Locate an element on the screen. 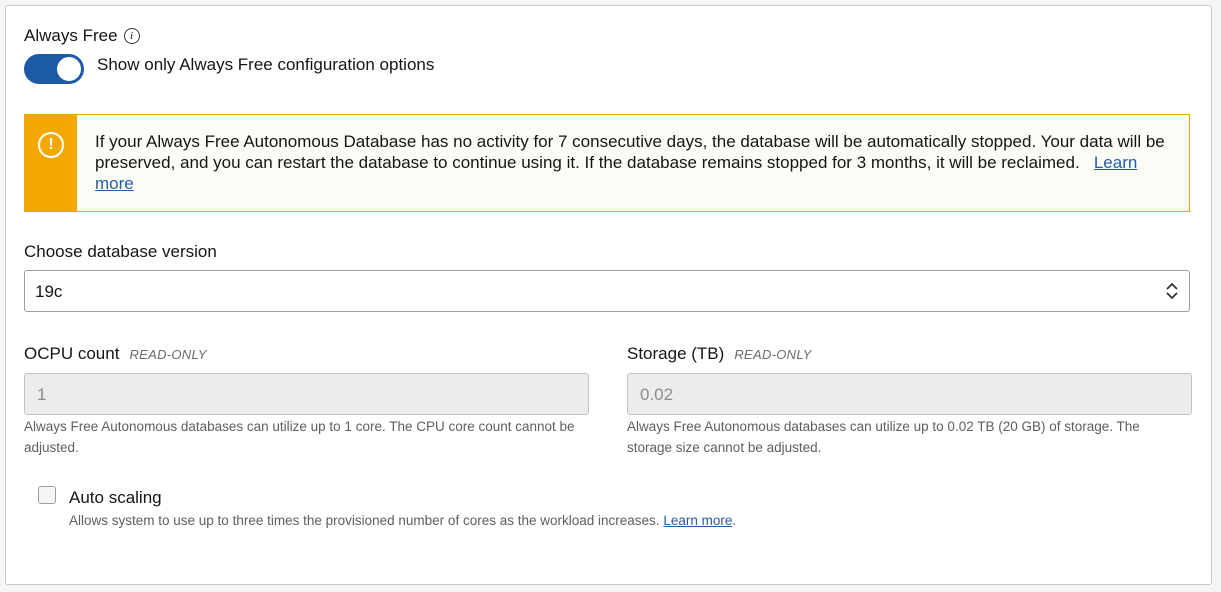  ocpu-readonly-tag: READ-ONLY is located at coordinates (168, 354).